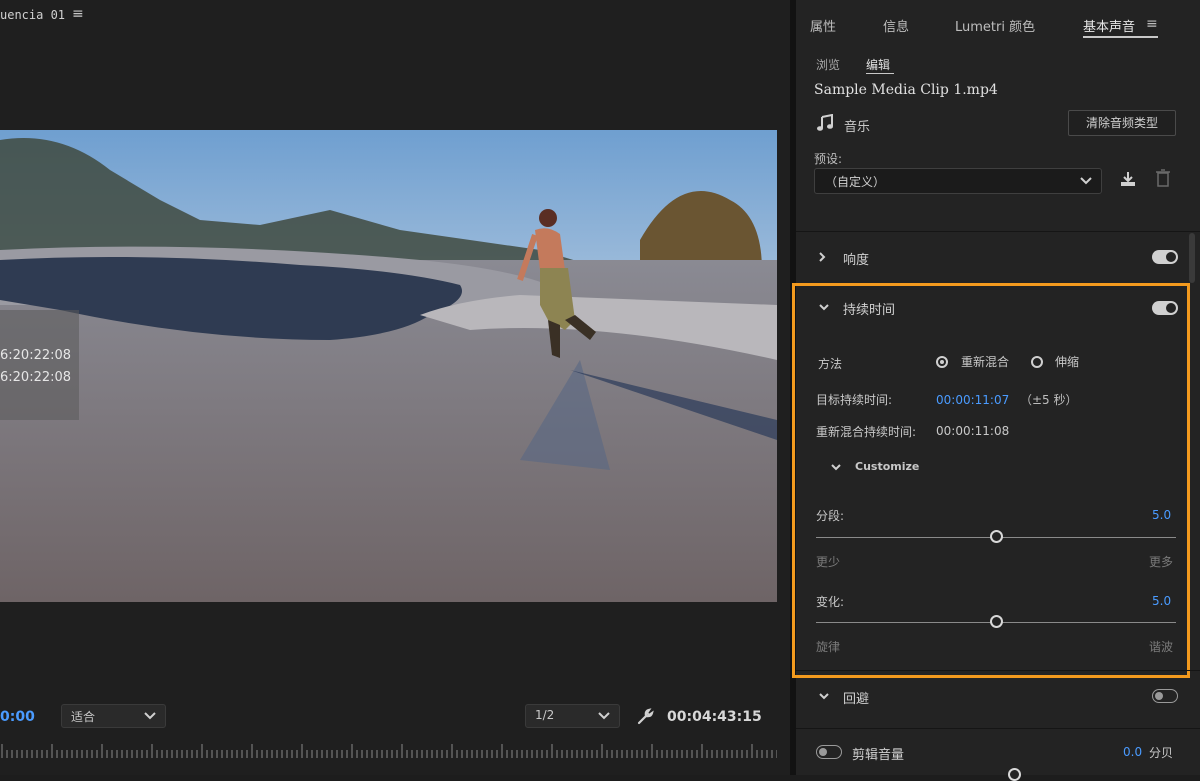 The image size is (1200, 781). What do you see at coordinates (545, 715) in the screenshot?
I see `resolution-value: 1/2` at bounding box center [545, 715].